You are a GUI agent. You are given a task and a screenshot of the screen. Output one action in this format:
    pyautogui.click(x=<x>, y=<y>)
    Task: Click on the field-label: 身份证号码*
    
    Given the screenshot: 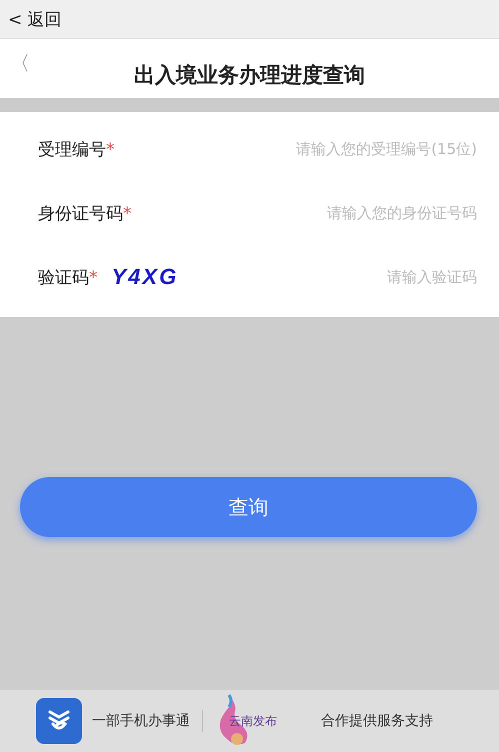 What is the action you would take?
    pyautogui.click(x=85, y=213)
    